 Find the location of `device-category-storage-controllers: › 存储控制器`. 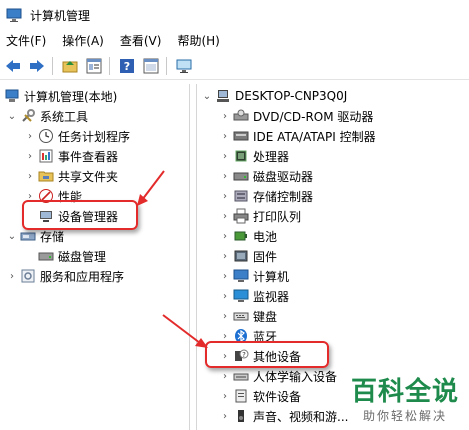

device-category-storage-controllers: › 存储控制器 is located at coordinates (266, 196).